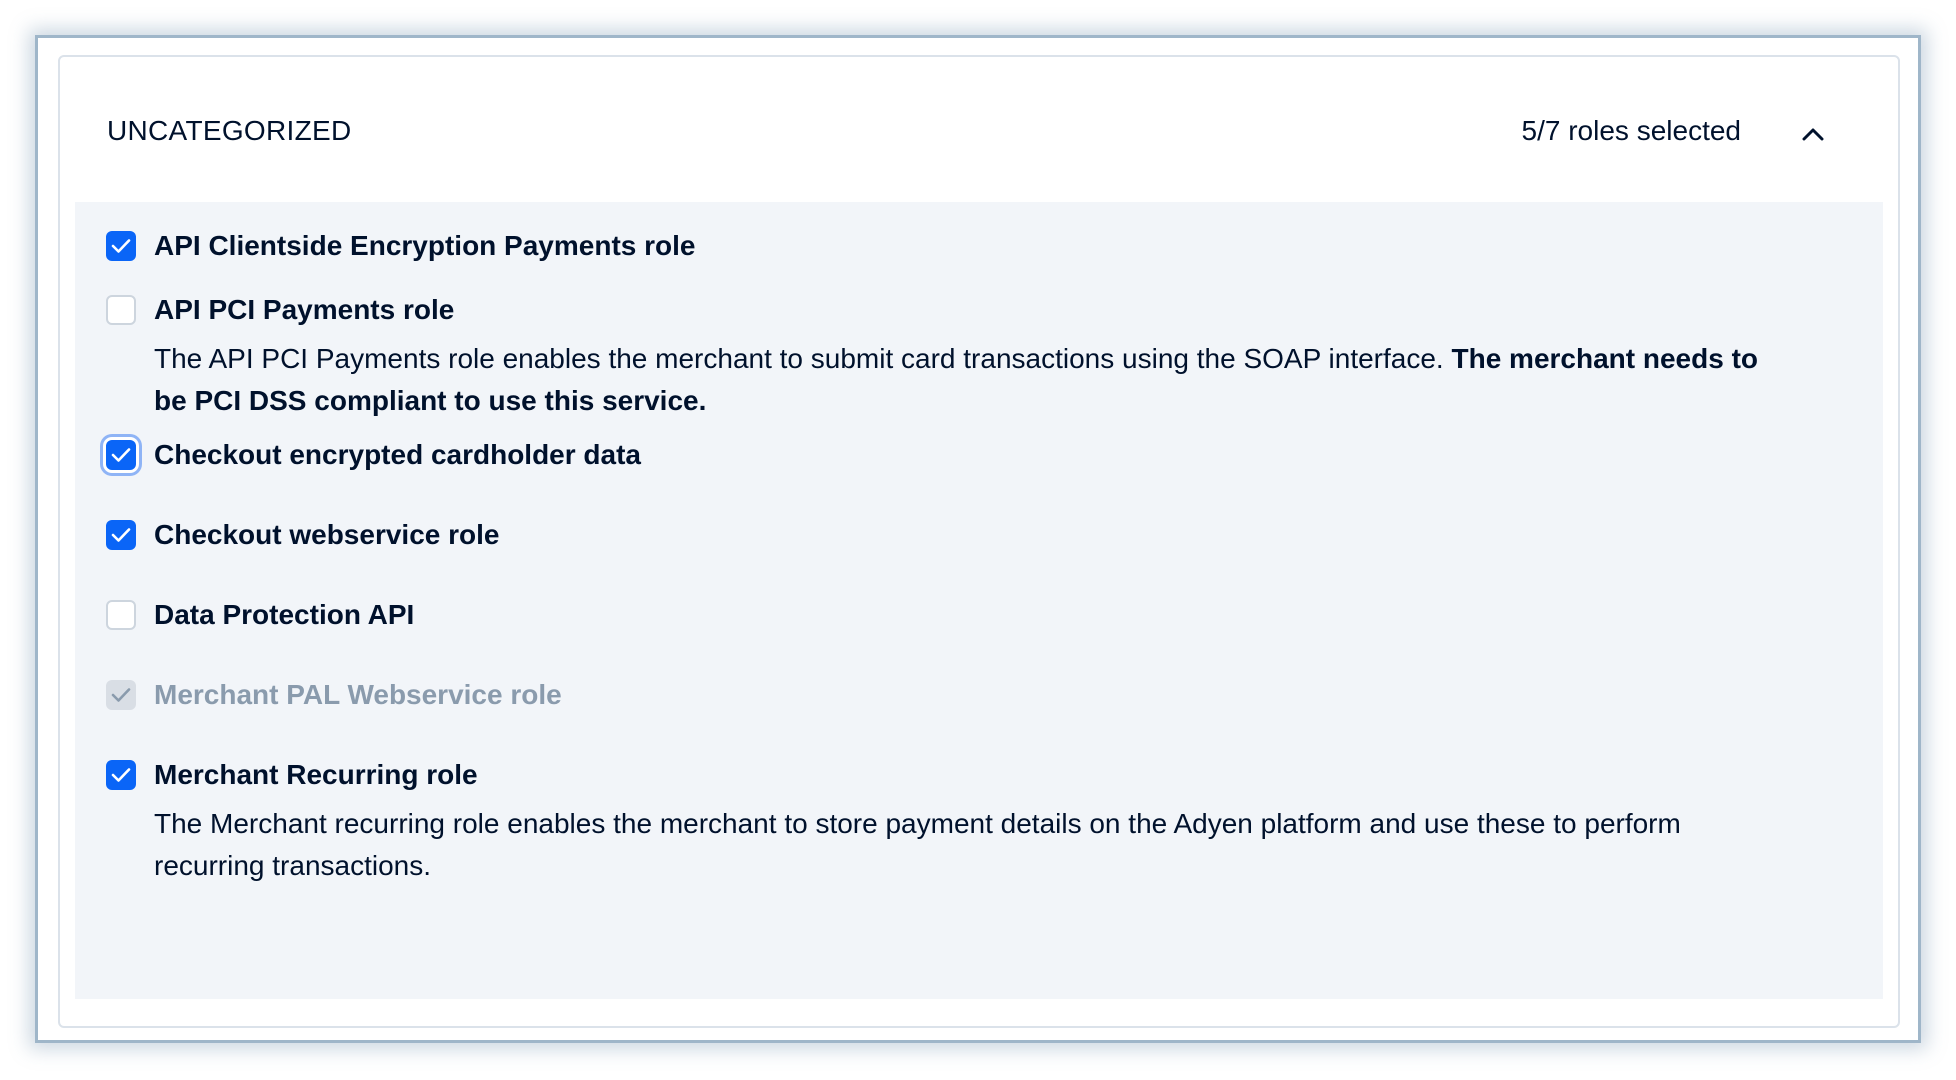 The image size is (1956, 1080). What do you see at coordinates (397, 455) in the screenshot?
I see `role-label: Checkout encrypted cardholder data` at bounding box center [397, 455].